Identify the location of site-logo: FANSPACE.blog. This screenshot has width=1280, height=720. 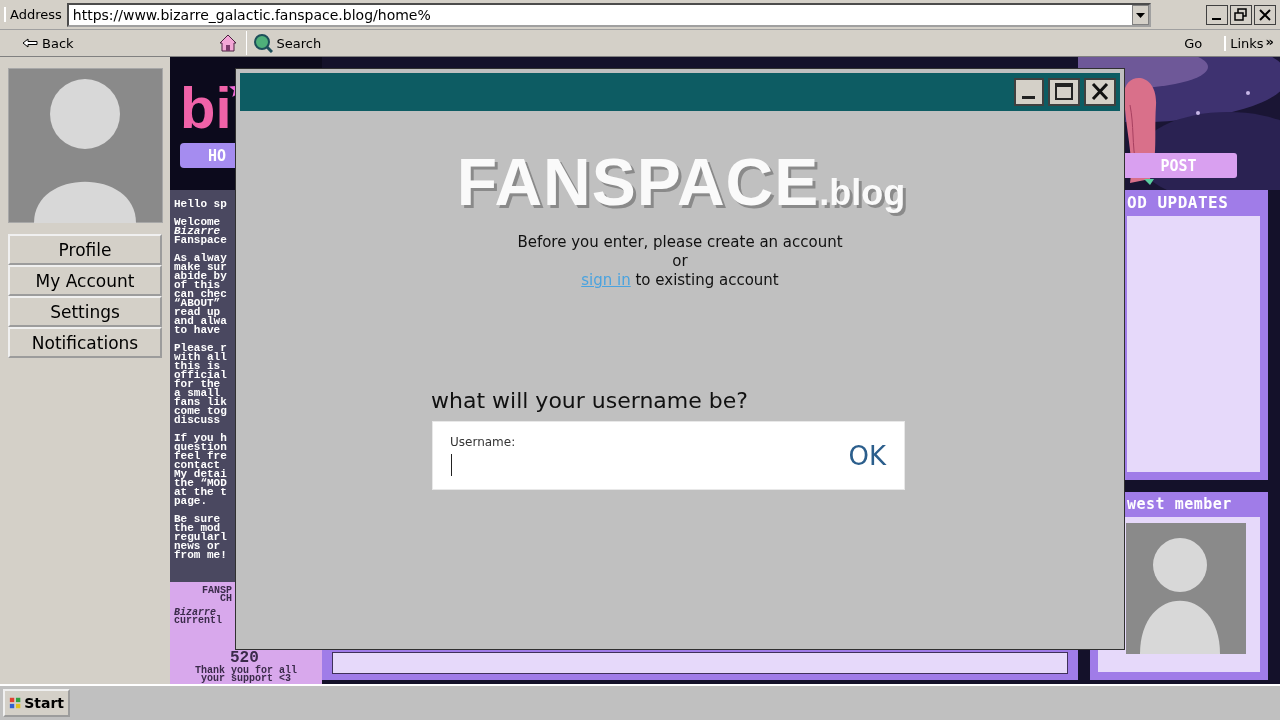
(681, 184).